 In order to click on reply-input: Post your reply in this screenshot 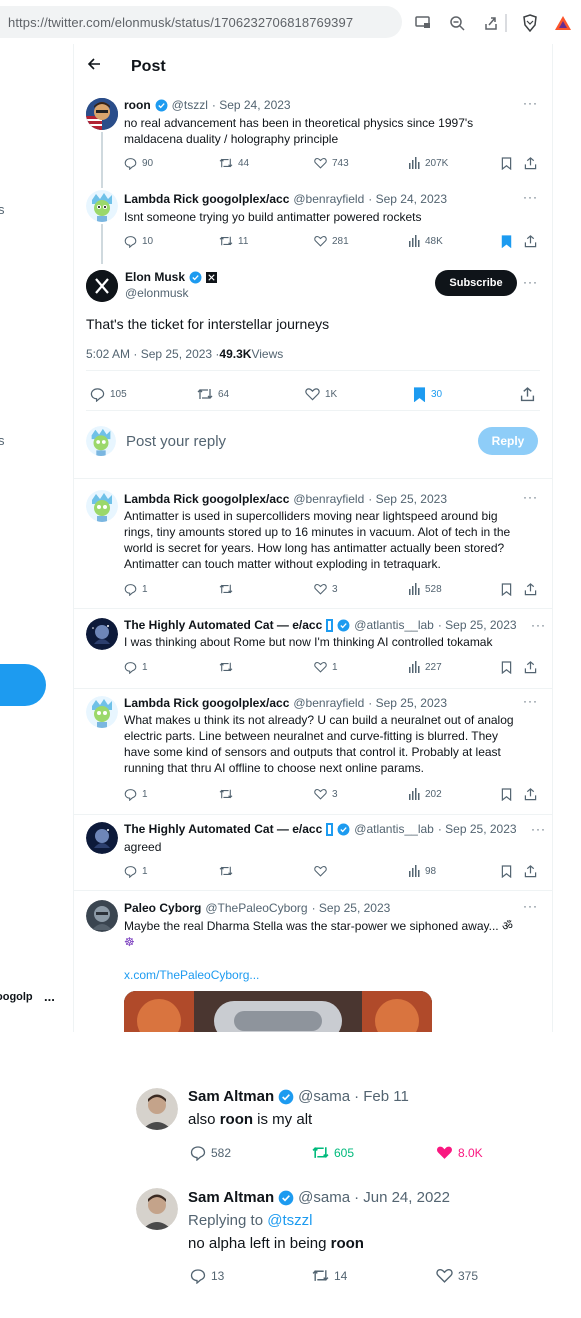, I will do `click(176, 441)`.